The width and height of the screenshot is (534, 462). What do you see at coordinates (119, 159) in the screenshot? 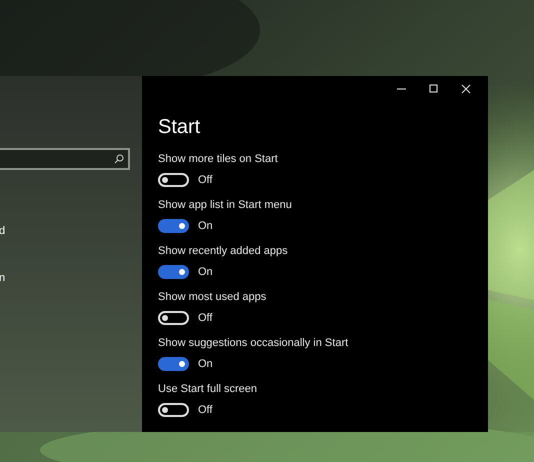
I see `search-icon` at bounding box center [119, 159].